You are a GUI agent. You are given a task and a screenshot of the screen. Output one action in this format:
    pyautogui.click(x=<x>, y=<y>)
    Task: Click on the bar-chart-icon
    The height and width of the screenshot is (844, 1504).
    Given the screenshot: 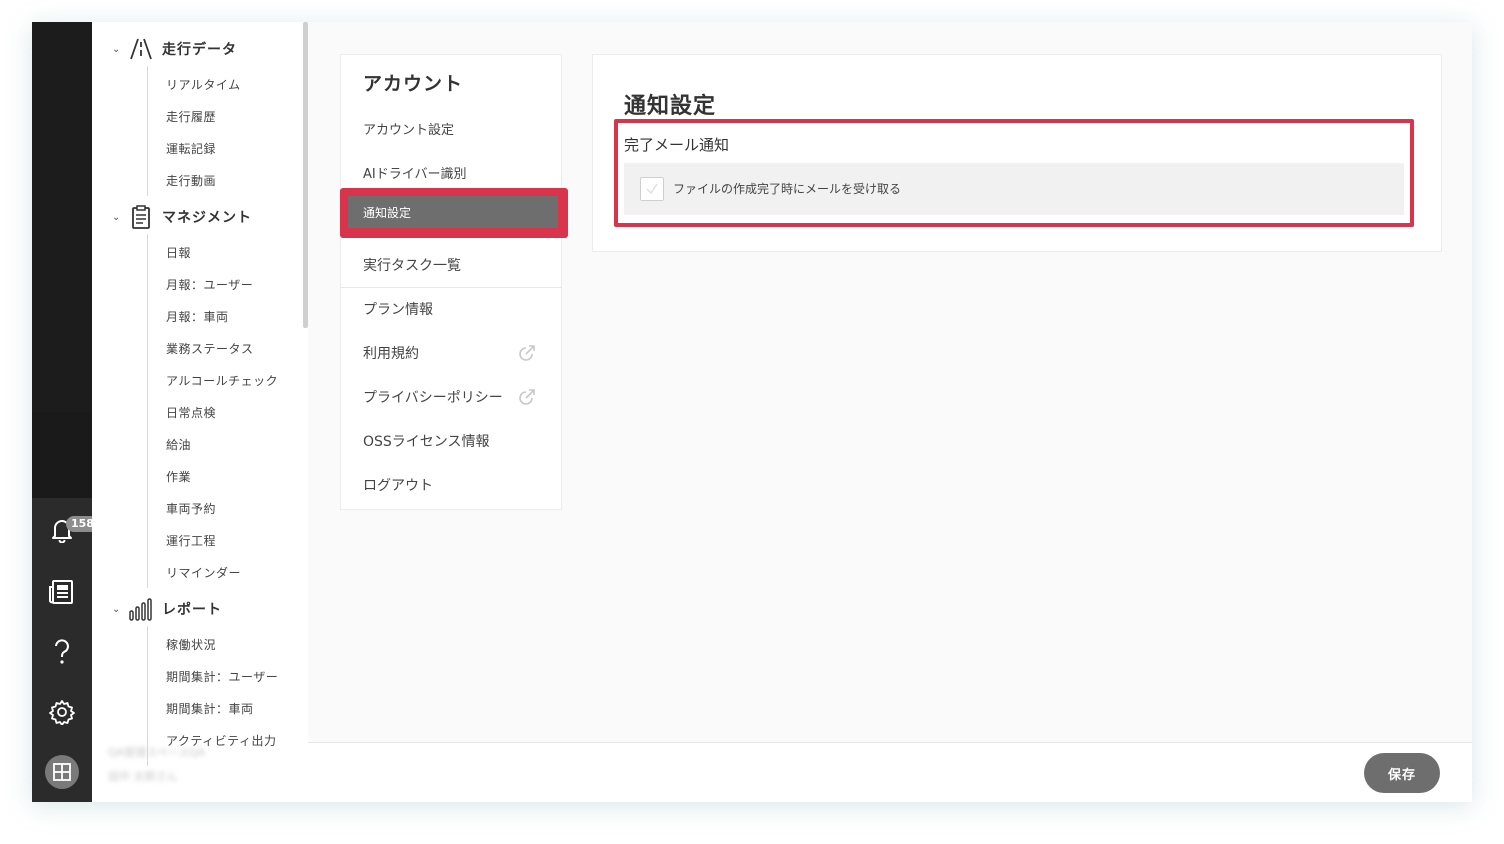 What is the action you would take?
    pyautogui.click(x=141, y=609)
    